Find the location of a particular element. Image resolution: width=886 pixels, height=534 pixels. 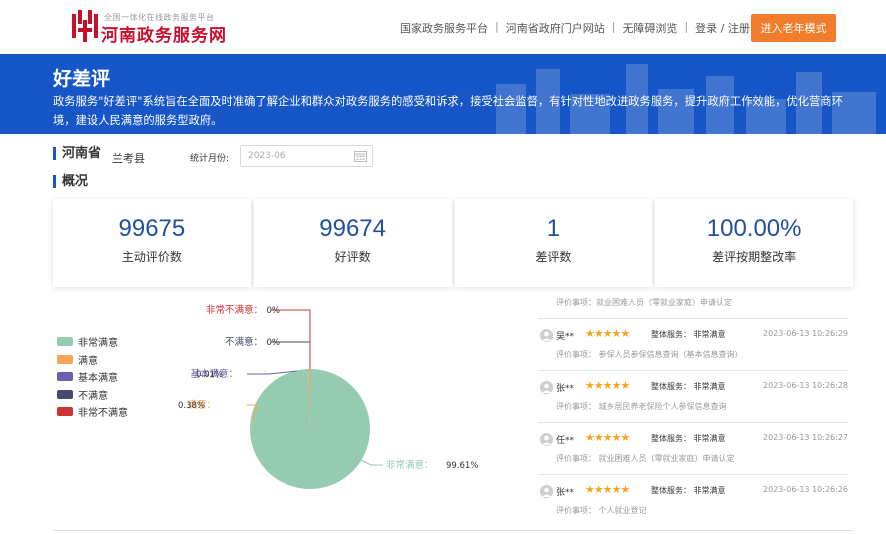

review-time: 2023-06-13 10:26:29 is located at coordinates (805, 333).